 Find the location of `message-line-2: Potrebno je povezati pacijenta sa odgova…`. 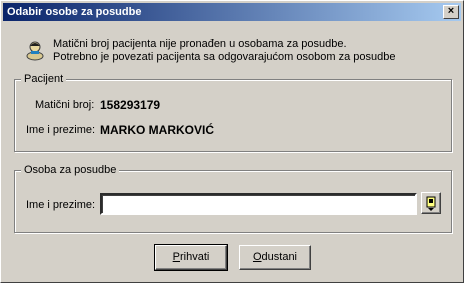

message-line-2: Potrebno je povezati pacijenta sa odgova… is located at coordinates (224, 57).